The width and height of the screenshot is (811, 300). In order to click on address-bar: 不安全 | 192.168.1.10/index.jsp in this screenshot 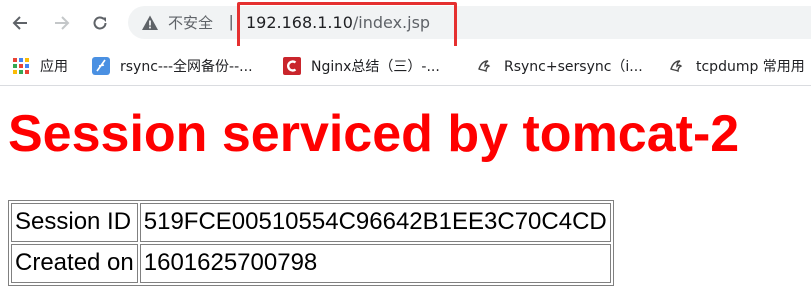, I will do `click(469, 22)`.